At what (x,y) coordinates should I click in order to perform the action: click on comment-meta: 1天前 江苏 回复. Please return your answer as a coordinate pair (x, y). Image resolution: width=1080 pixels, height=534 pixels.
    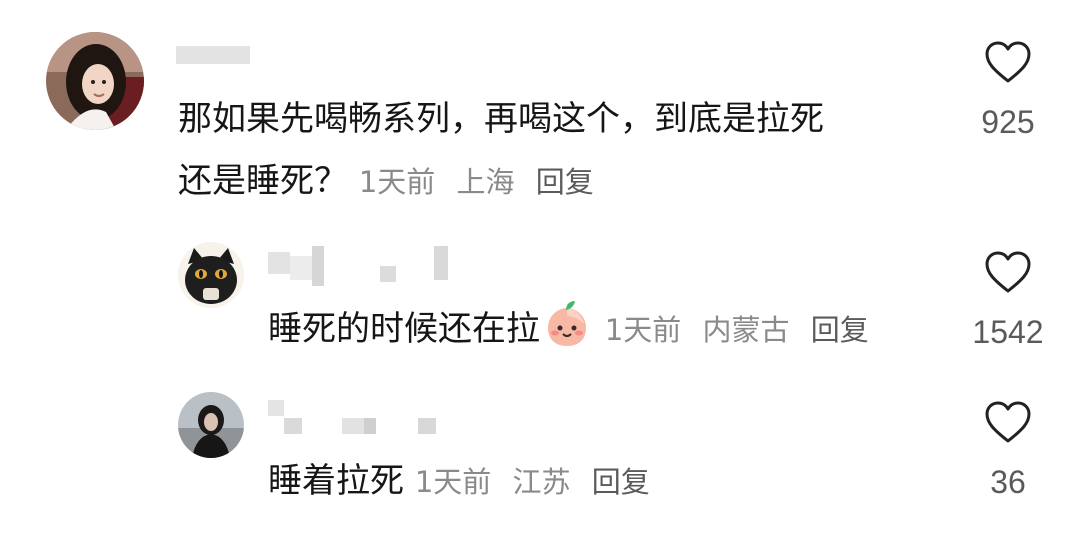
    Looking at the image, I should click on (532, 482).